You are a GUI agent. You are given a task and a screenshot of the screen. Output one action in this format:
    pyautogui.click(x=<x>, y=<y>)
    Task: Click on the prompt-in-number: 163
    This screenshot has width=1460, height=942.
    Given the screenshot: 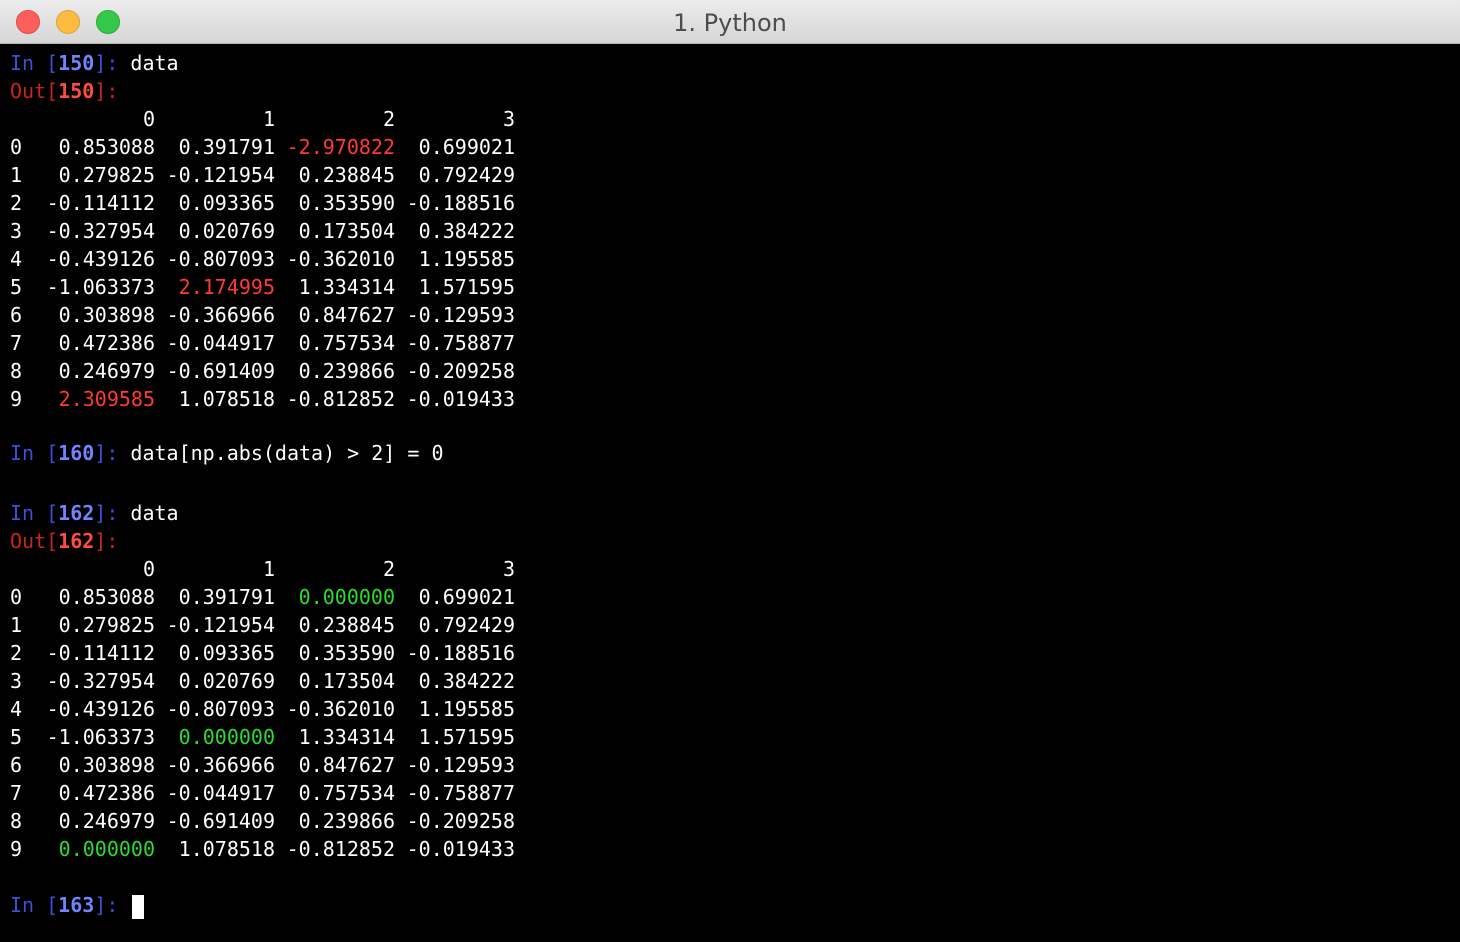 What is the action you would take?
    pyautogui.click(x=76, y=905)
    